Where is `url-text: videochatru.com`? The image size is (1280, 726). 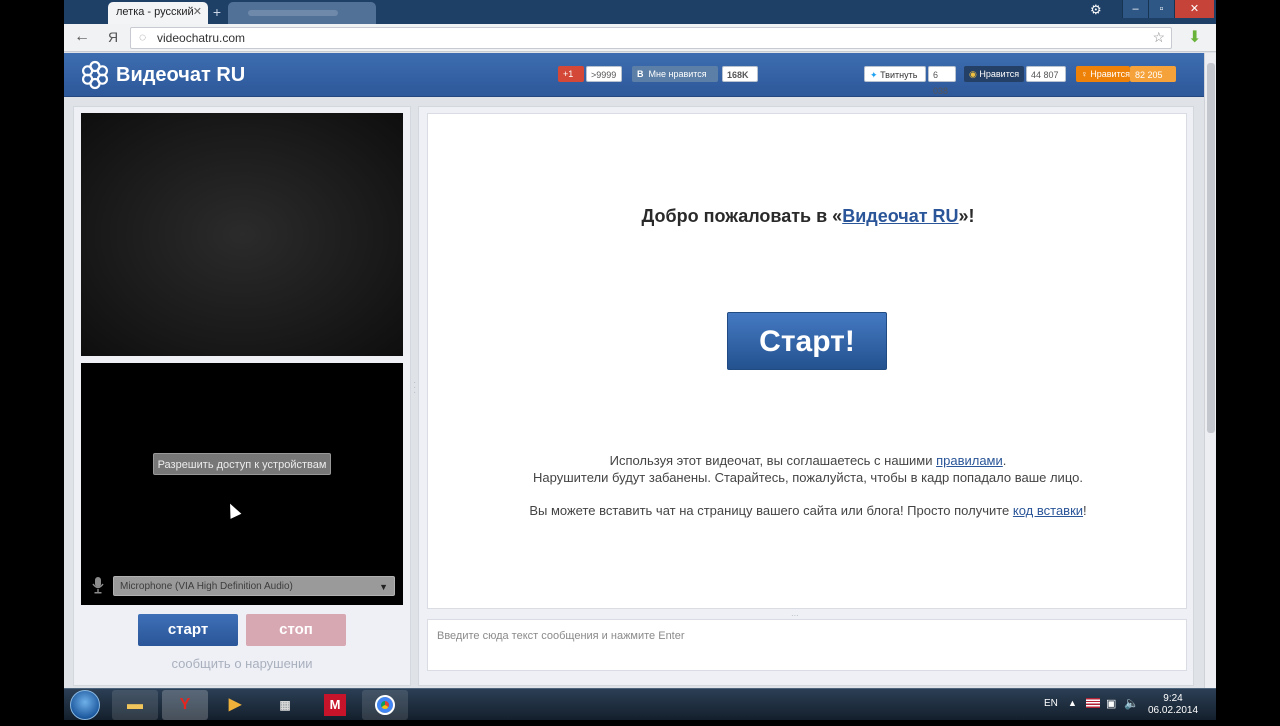 url-text: videochatru.com is located at coordinates (201, 38).